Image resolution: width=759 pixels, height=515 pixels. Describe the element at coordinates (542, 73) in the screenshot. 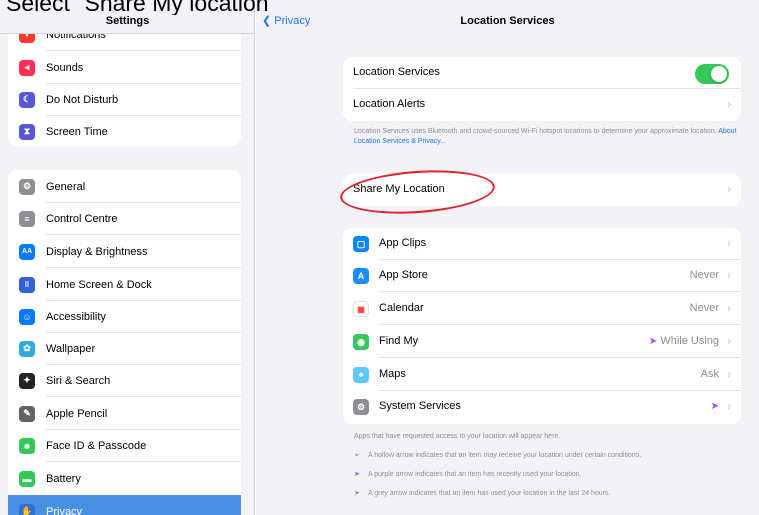

I see `location-services-row: Location Services` at that location.